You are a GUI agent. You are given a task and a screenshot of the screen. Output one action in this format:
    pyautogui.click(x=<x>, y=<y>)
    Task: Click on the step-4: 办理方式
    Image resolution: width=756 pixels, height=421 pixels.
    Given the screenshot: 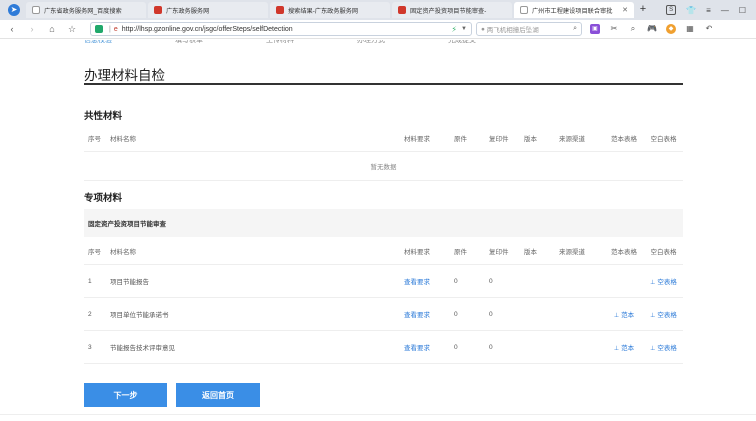 What is the action you would take?
    pyautogui.click(x=371, y=42)
    